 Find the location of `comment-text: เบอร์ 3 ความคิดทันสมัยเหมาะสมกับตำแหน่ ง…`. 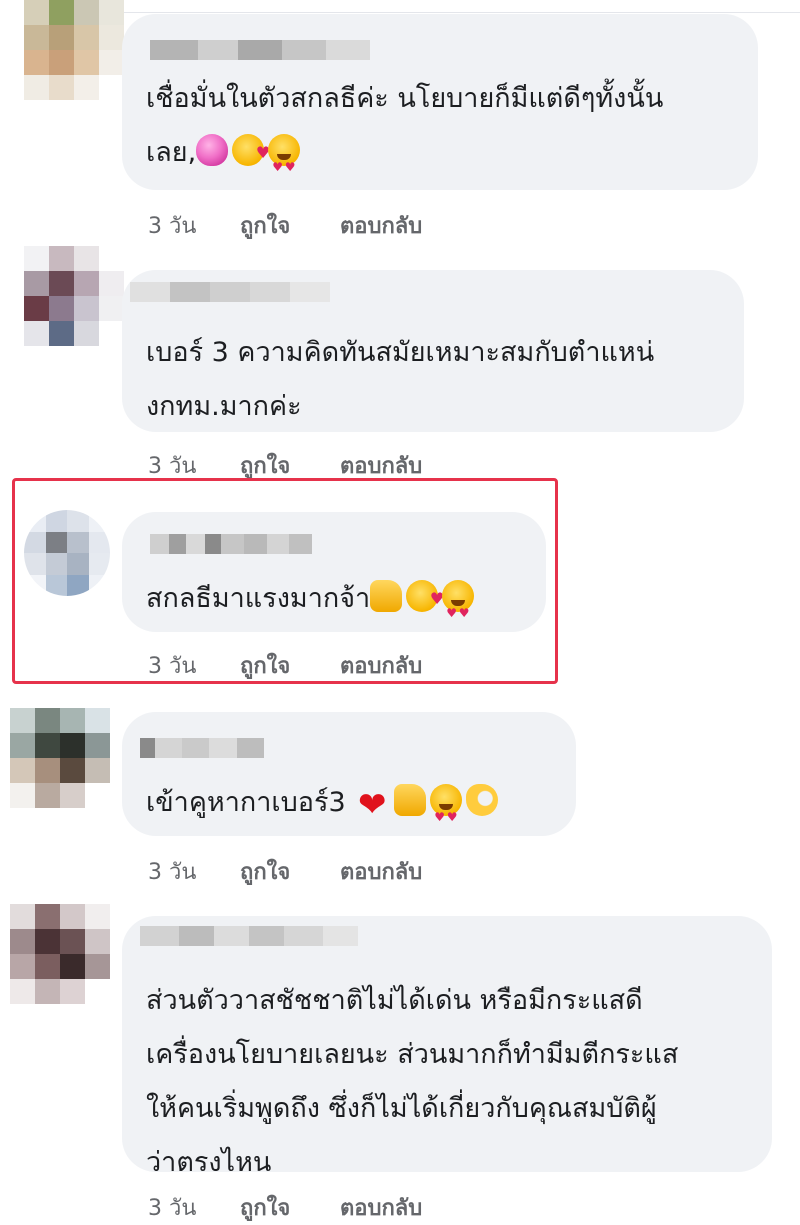

comment-text: เบอร์ 3 ความคิดทันสมัยเหมาะสมกับตำแหน่ ง… is located at coordinates (400, 379).